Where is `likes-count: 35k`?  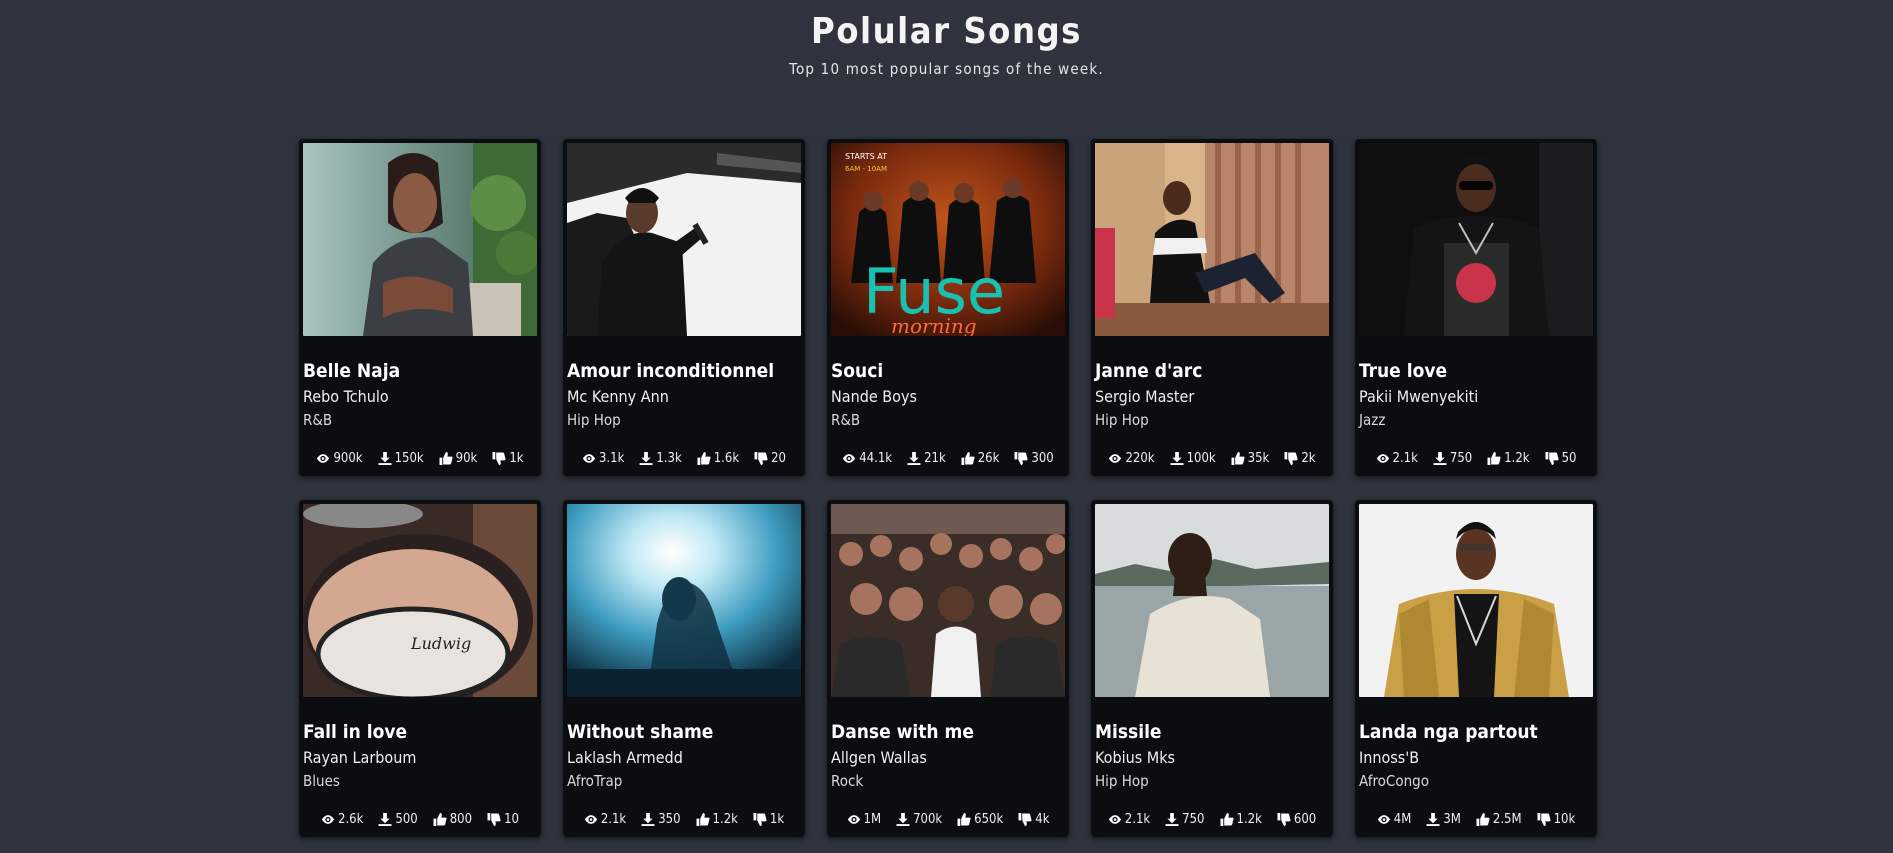 likes-count: 35k is located at coordinates (1258, 458).